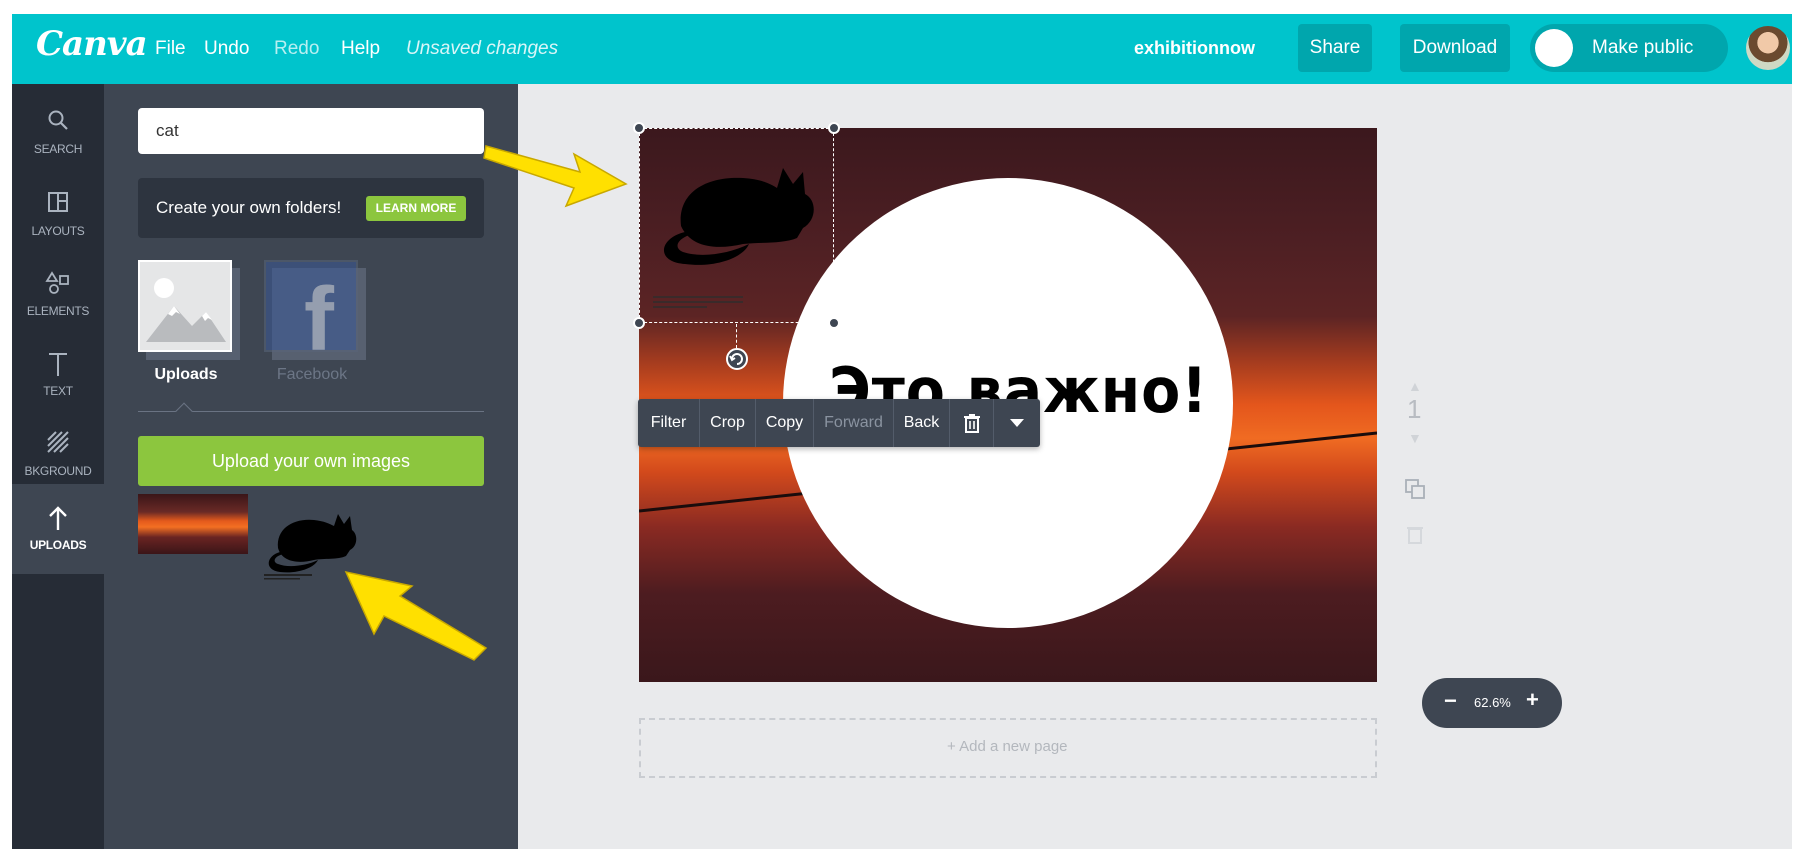 This screenshot has width=1800, height=849. Describe the element at coordinates (728, 423) in the screenshot. I see `crop-button: Crop` at that location.